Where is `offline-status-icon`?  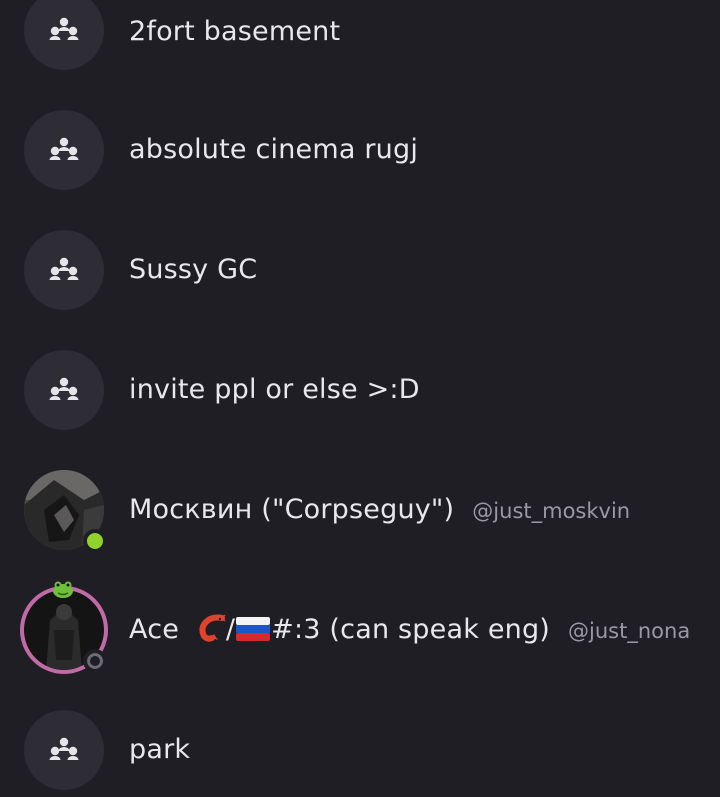 offline-status-icon is located at coordinates (95, 661).